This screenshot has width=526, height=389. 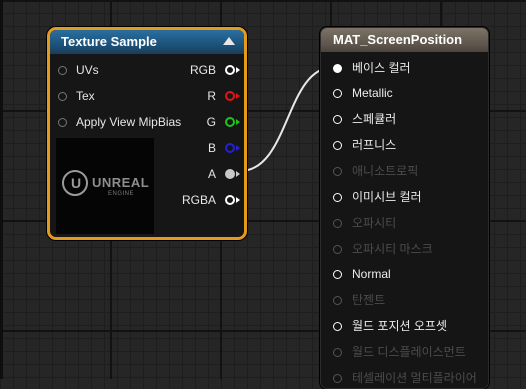 I want to click on pin-label: 오파시티 마스크, so click(x=392, y=249).